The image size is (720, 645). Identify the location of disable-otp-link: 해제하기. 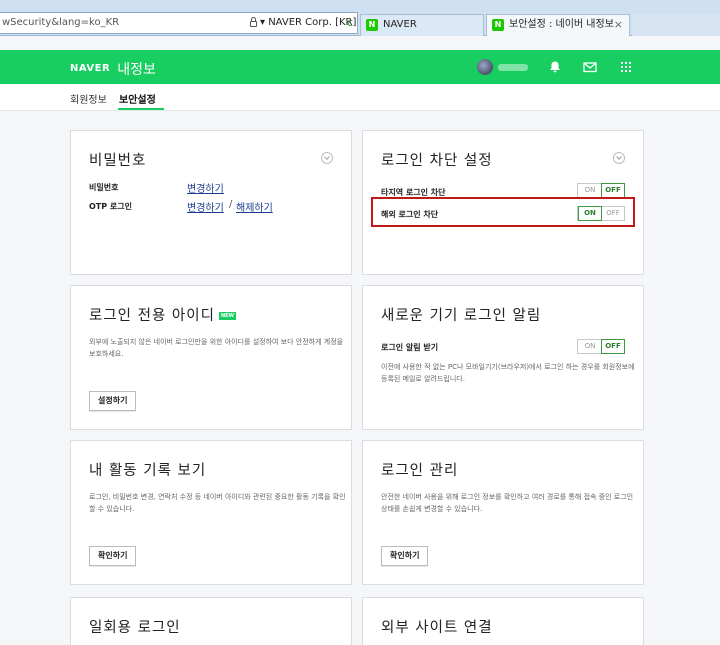
(254, 206).